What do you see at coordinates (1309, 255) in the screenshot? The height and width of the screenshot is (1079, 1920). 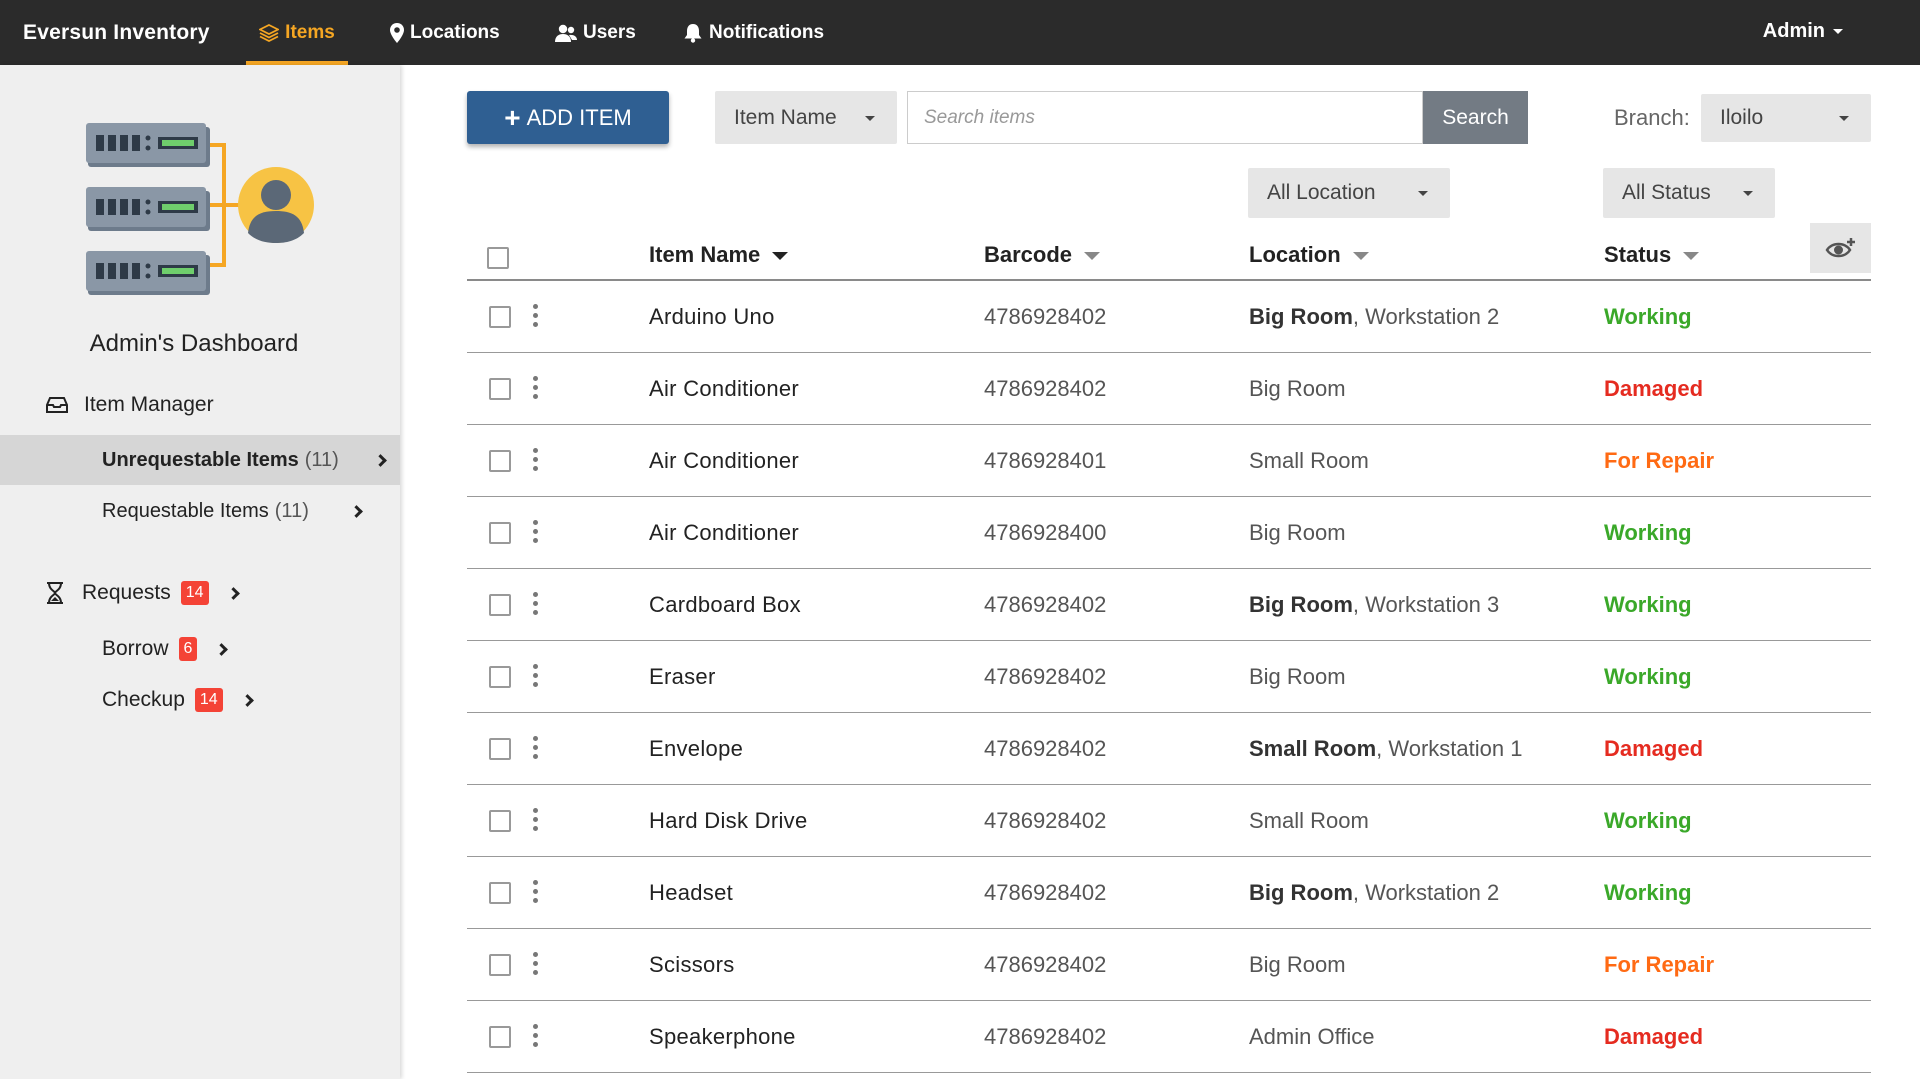 I see `column-header-location: Location` at bounding box center [1309, 255].